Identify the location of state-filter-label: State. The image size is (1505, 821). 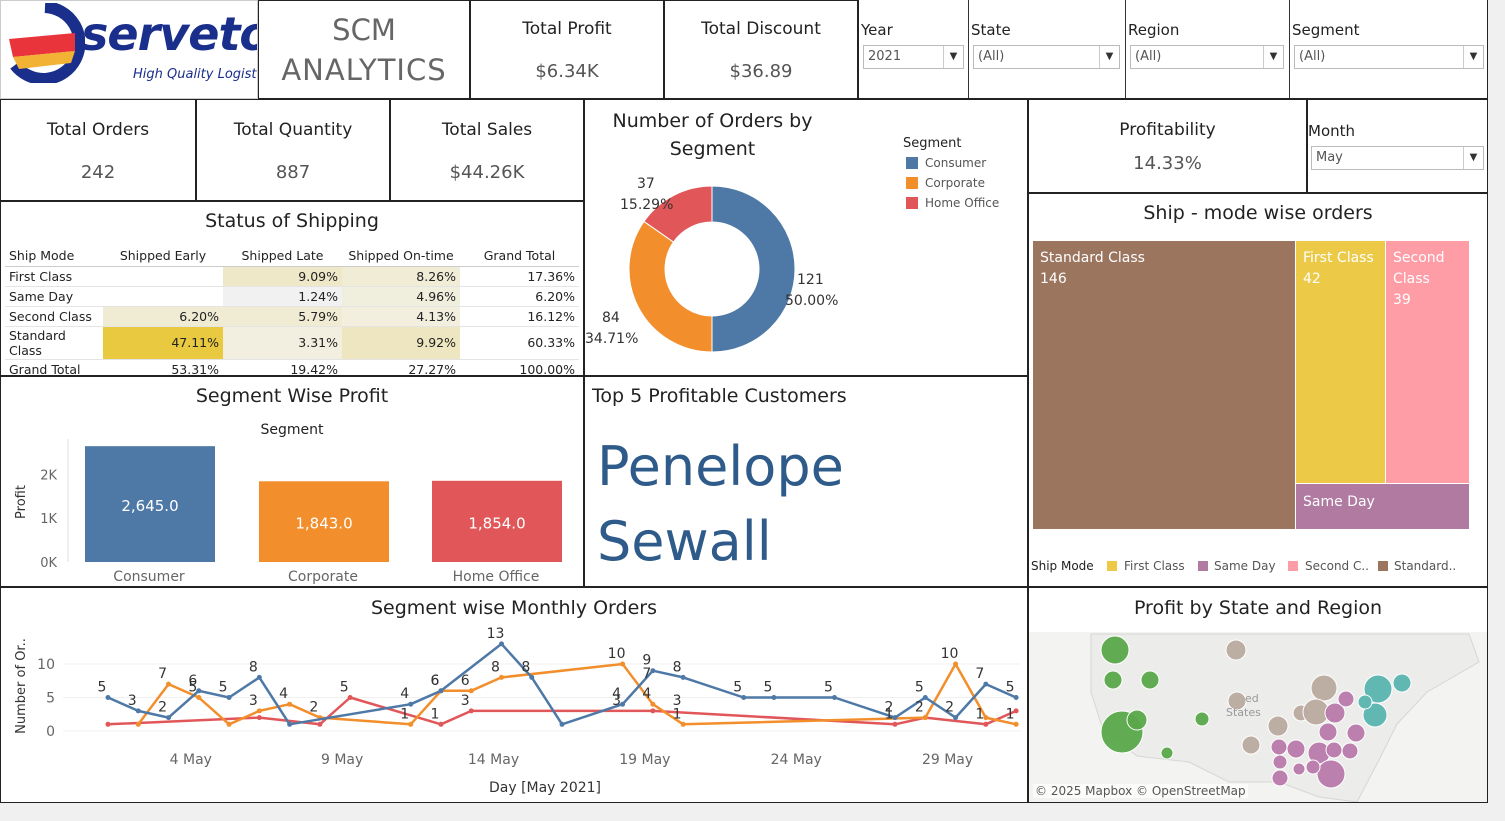
(991, 30).